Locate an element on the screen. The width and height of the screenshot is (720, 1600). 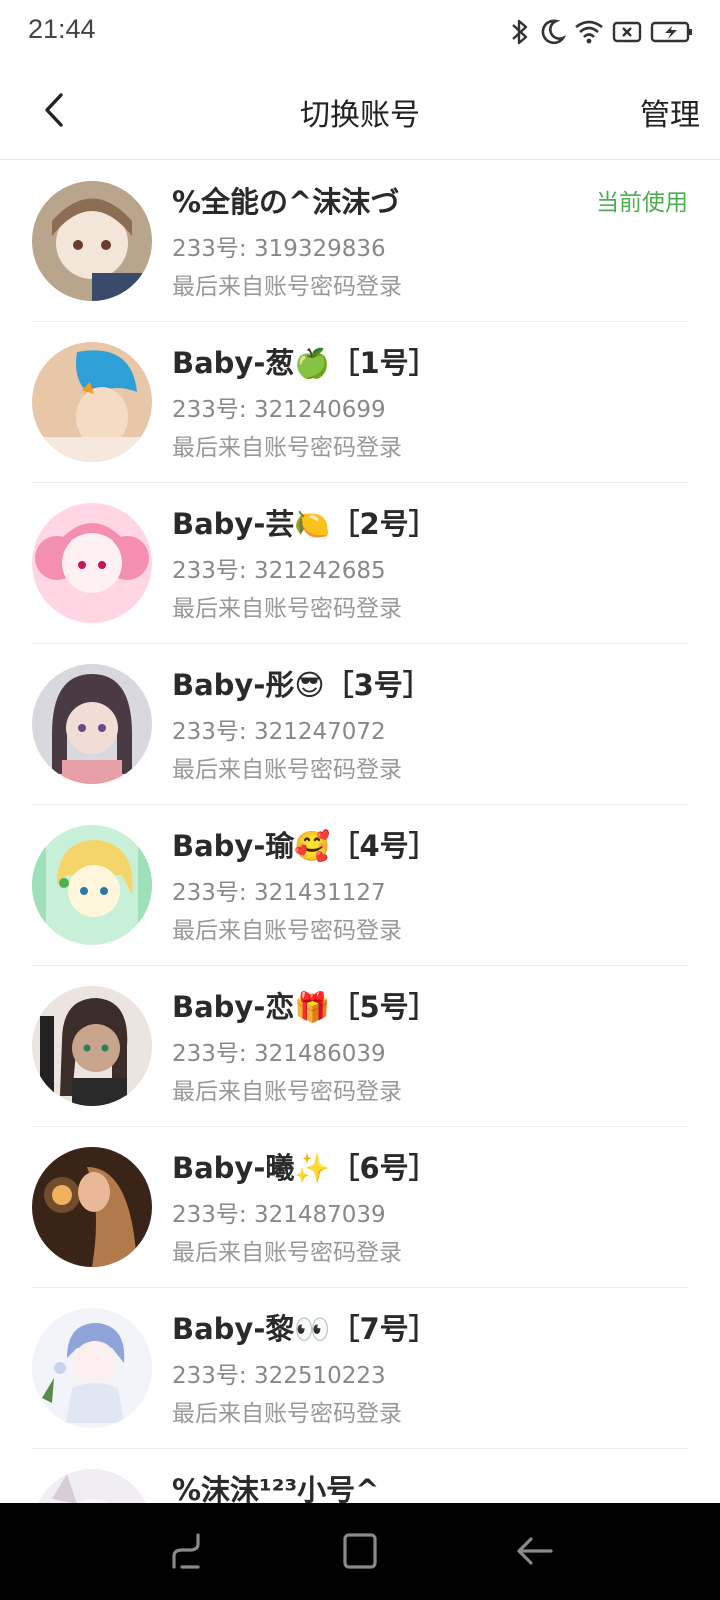
account-row: %沫沫¹²³小号^ is located at coordinates (360, 1476).